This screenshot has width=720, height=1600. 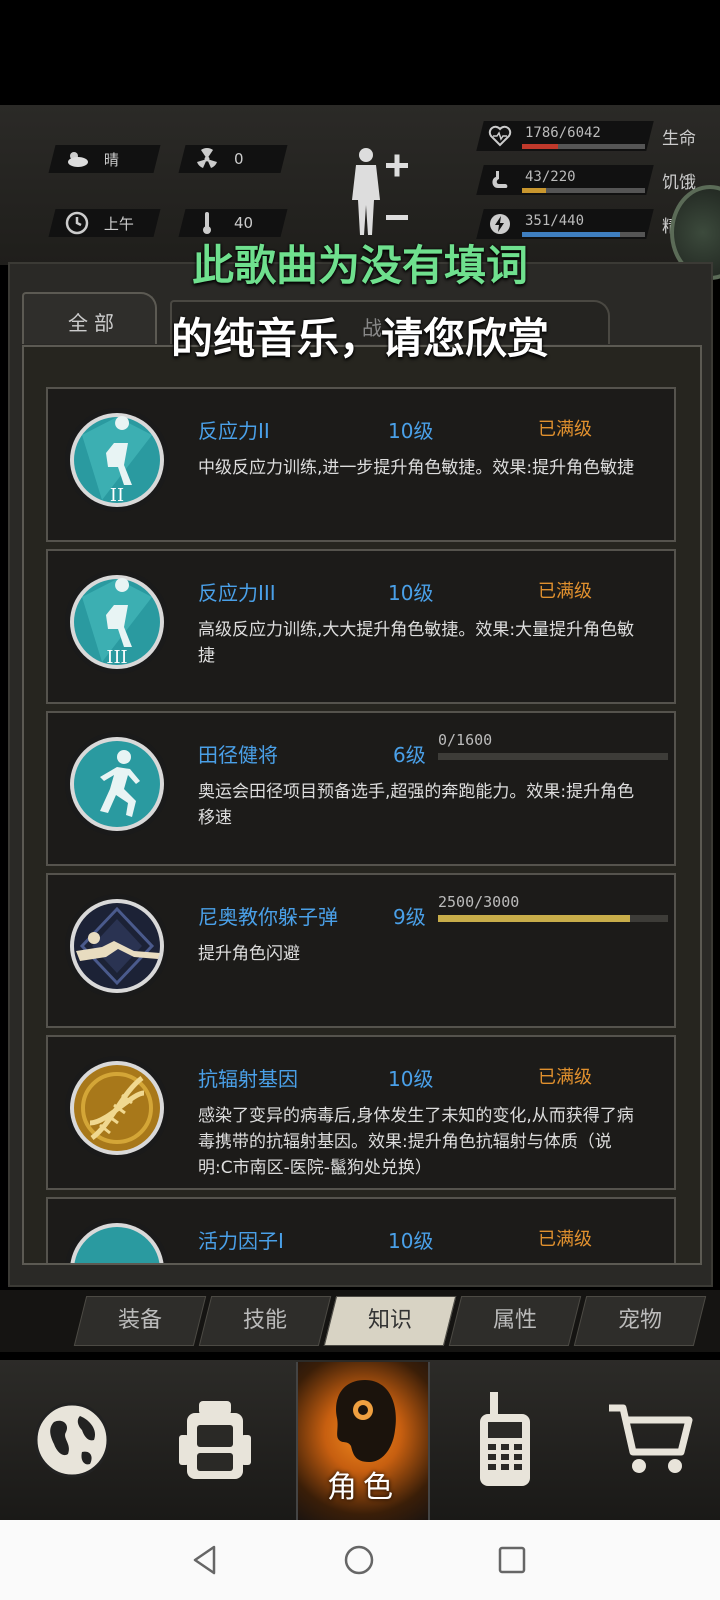 I want to click on card-description: 提升角色闪避, so click(x=249, y=954).